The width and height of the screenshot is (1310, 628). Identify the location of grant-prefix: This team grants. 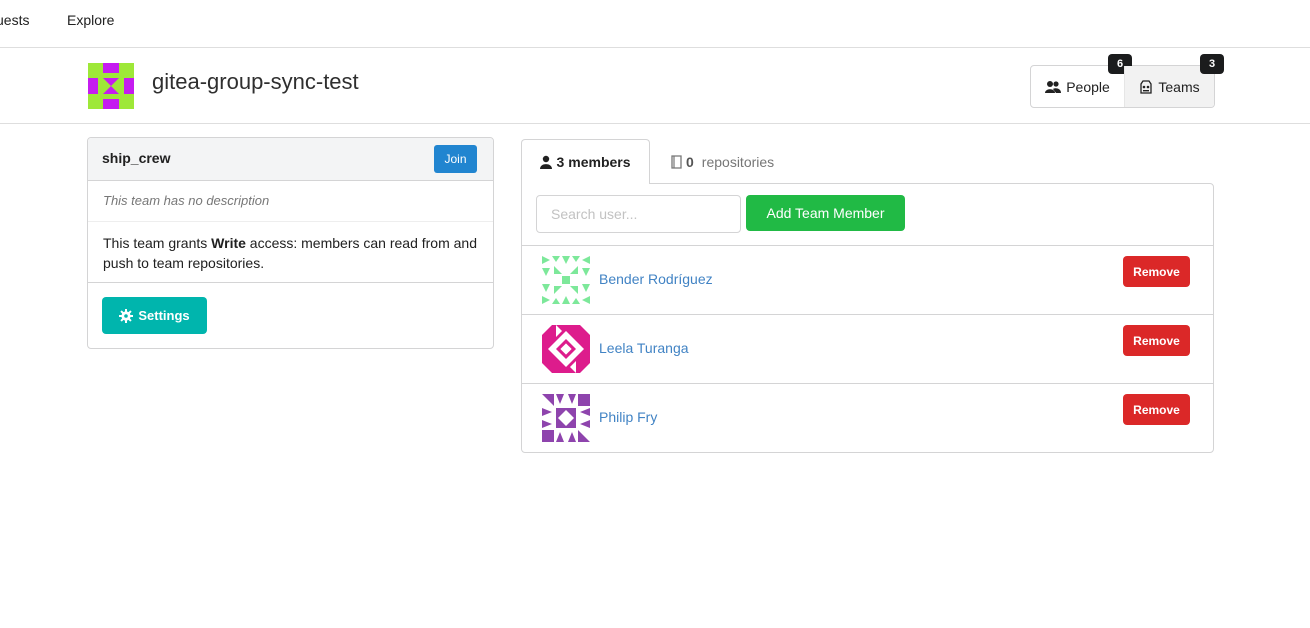
(157, 243).